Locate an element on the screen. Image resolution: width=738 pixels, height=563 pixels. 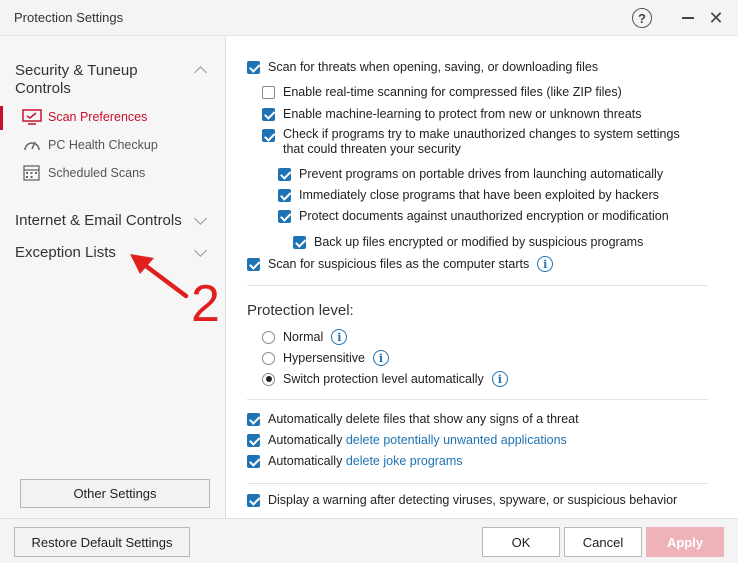
active-indicator is located at coordinates (1, 118).